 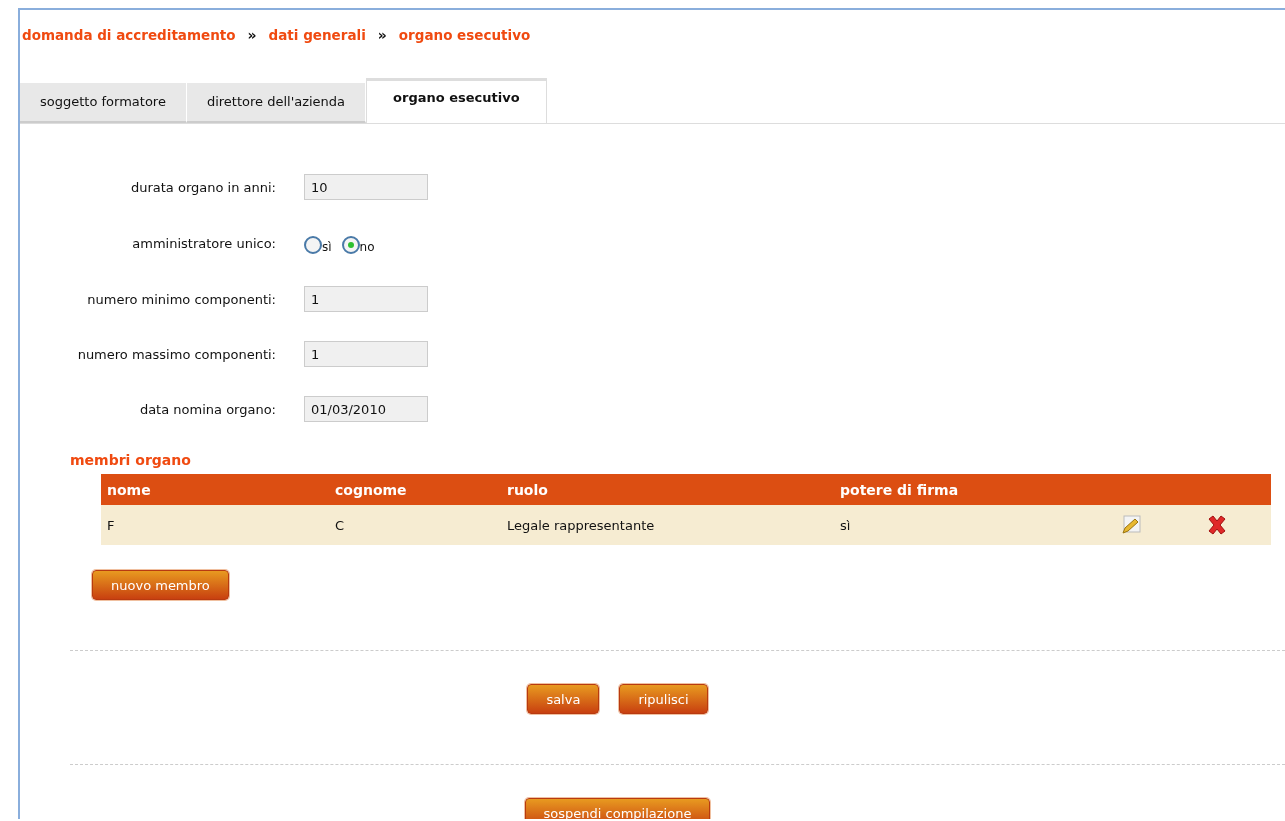 I want to click on field-label: numero massimo componenti:, so click(x=176, y=354).